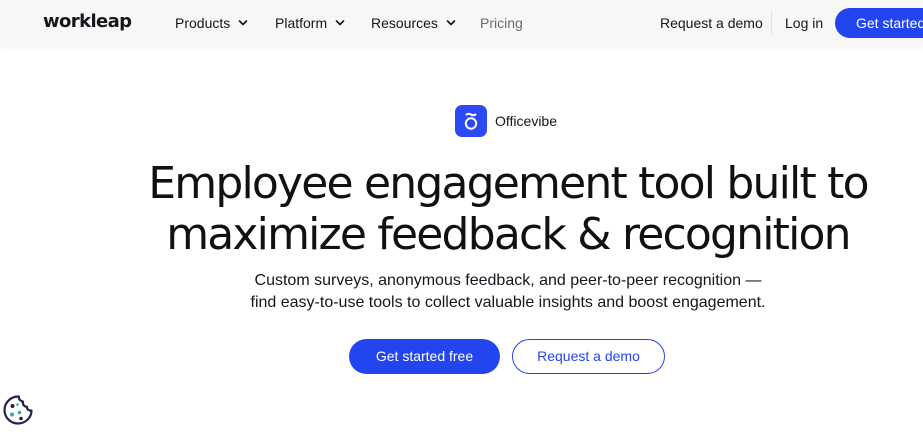  Describe the element at coordinates (879, 23) in the screenshot. I see `get-started-button: Get started` at that location.